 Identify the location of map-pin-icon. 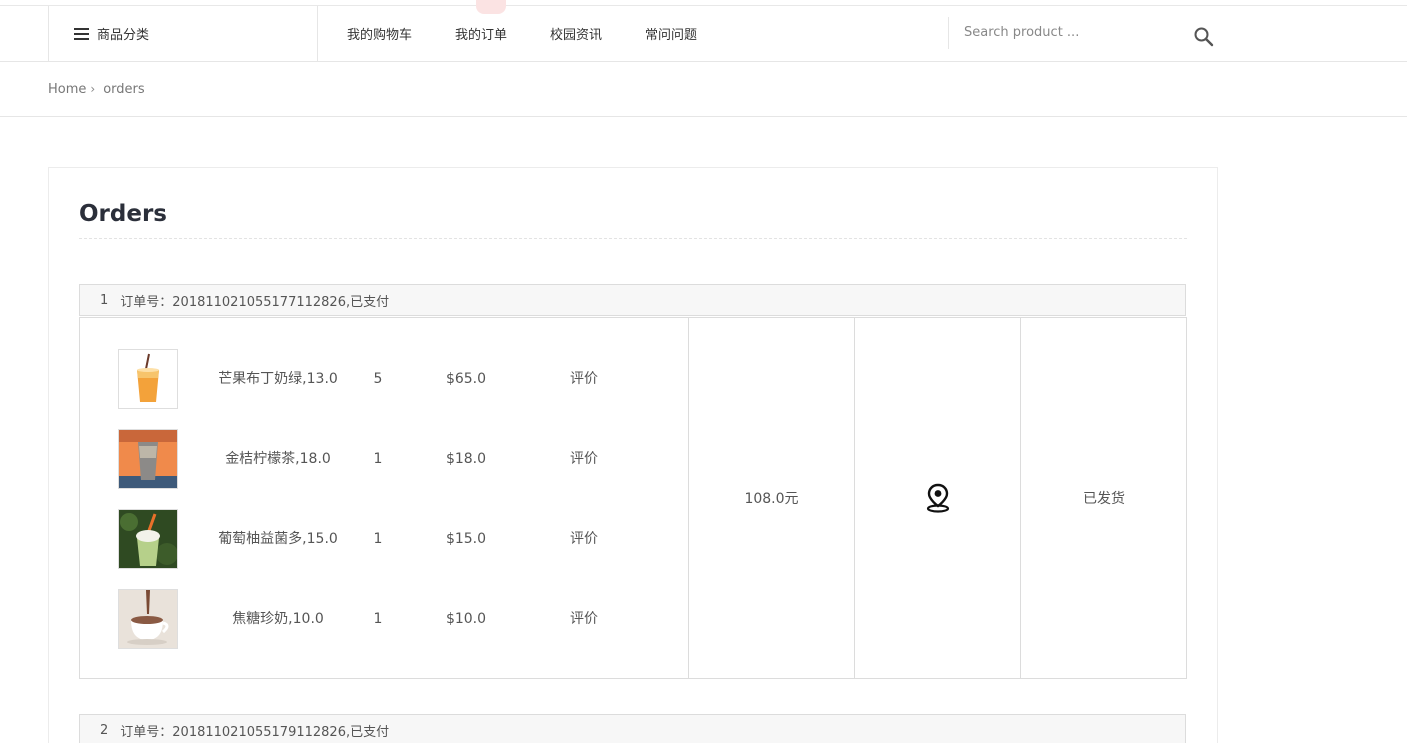
(938, 498).